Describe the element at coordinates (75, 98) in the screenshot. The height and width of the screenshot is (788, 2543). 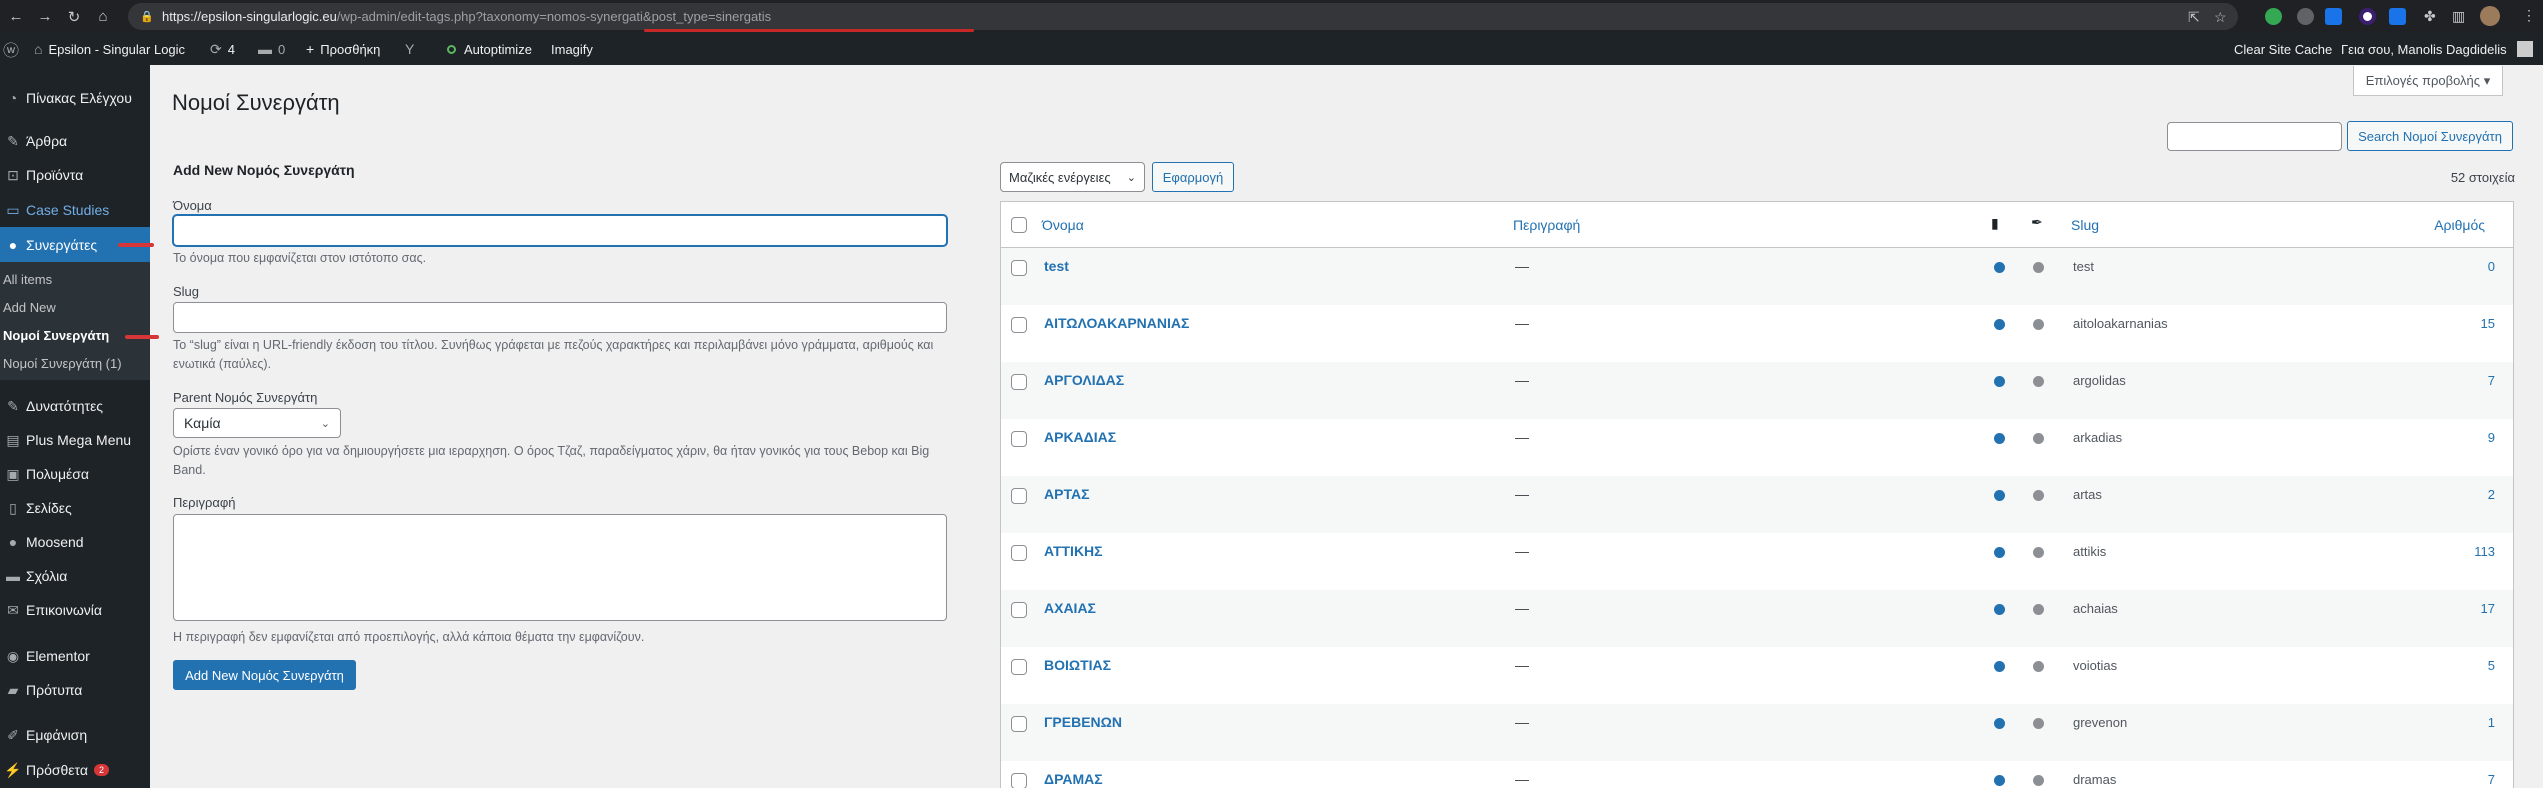
I see `menu-dashboard: ◔ Πίνακας Ελέγχου` at that location.